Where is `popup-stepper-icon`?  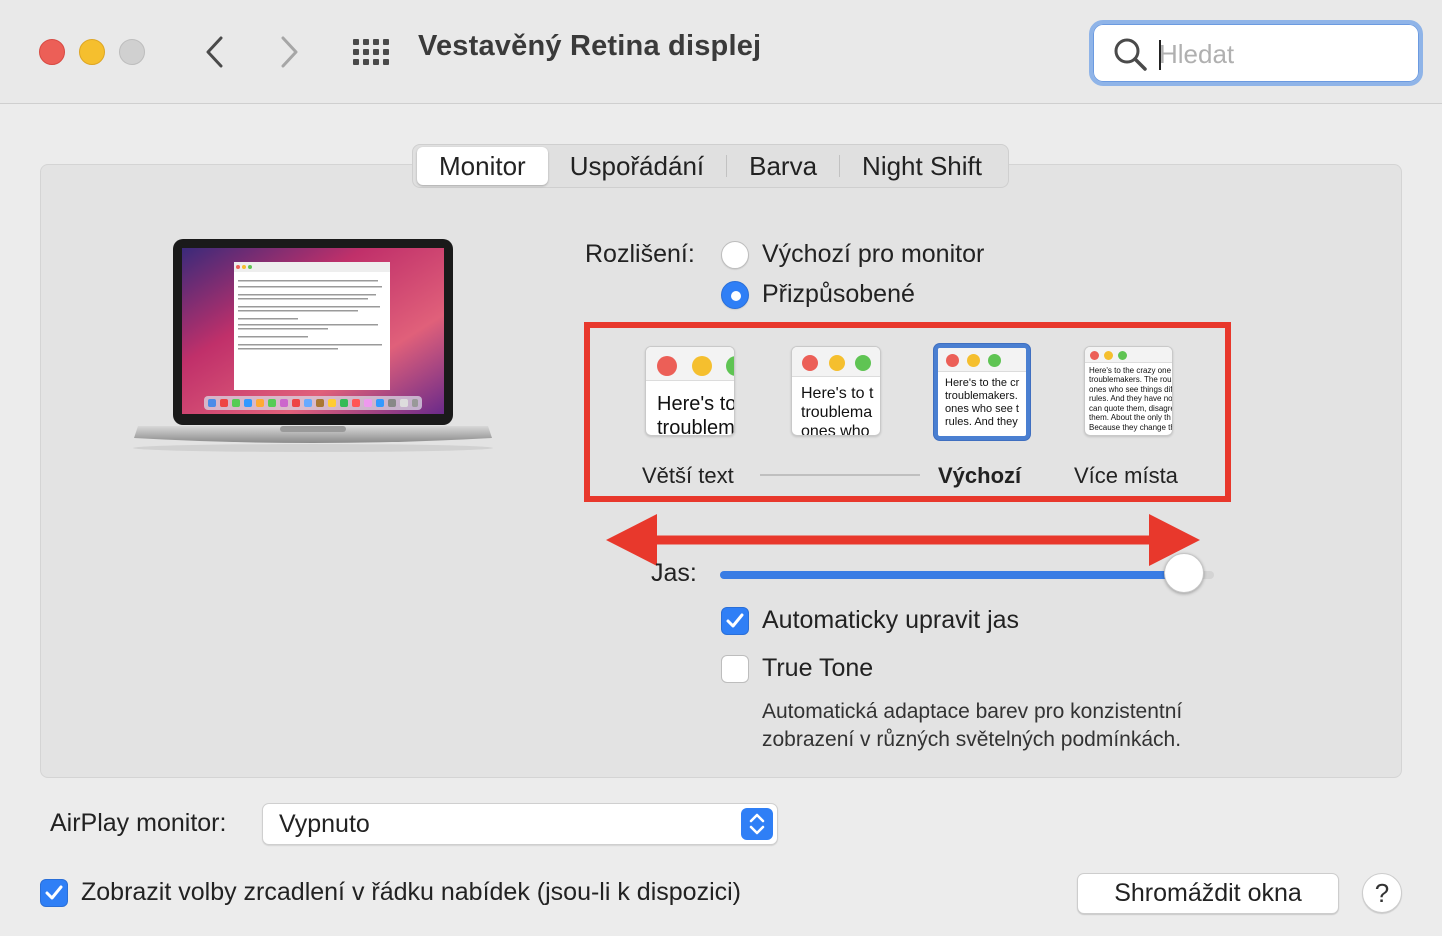 popup-stepper-icon is located at coordinates (757, 824).